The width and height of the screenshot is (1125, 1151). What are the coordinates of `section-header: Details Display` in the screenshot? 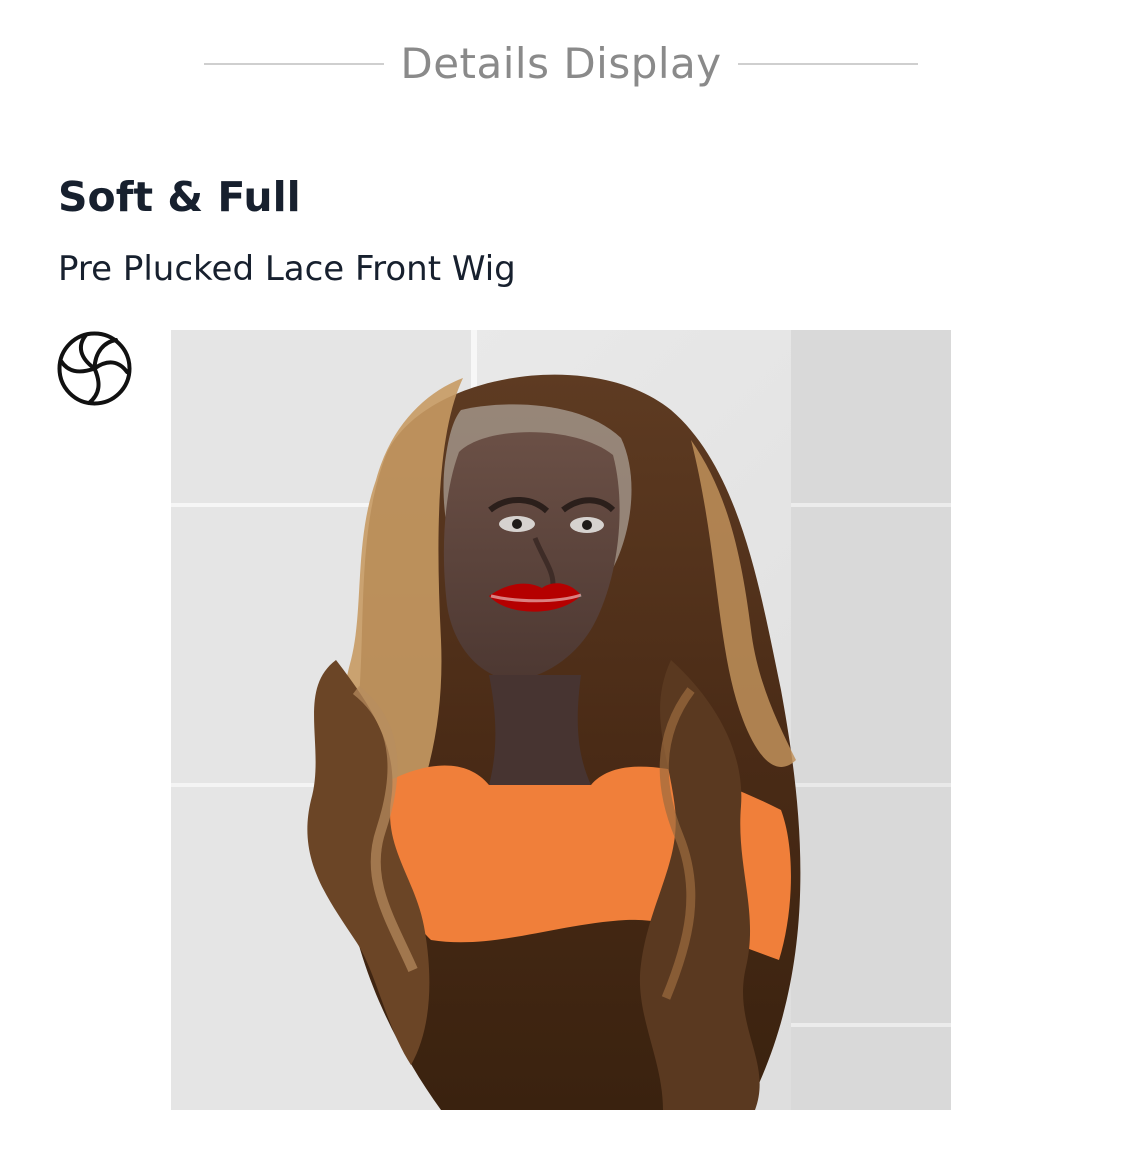 It's located at (562, 65).